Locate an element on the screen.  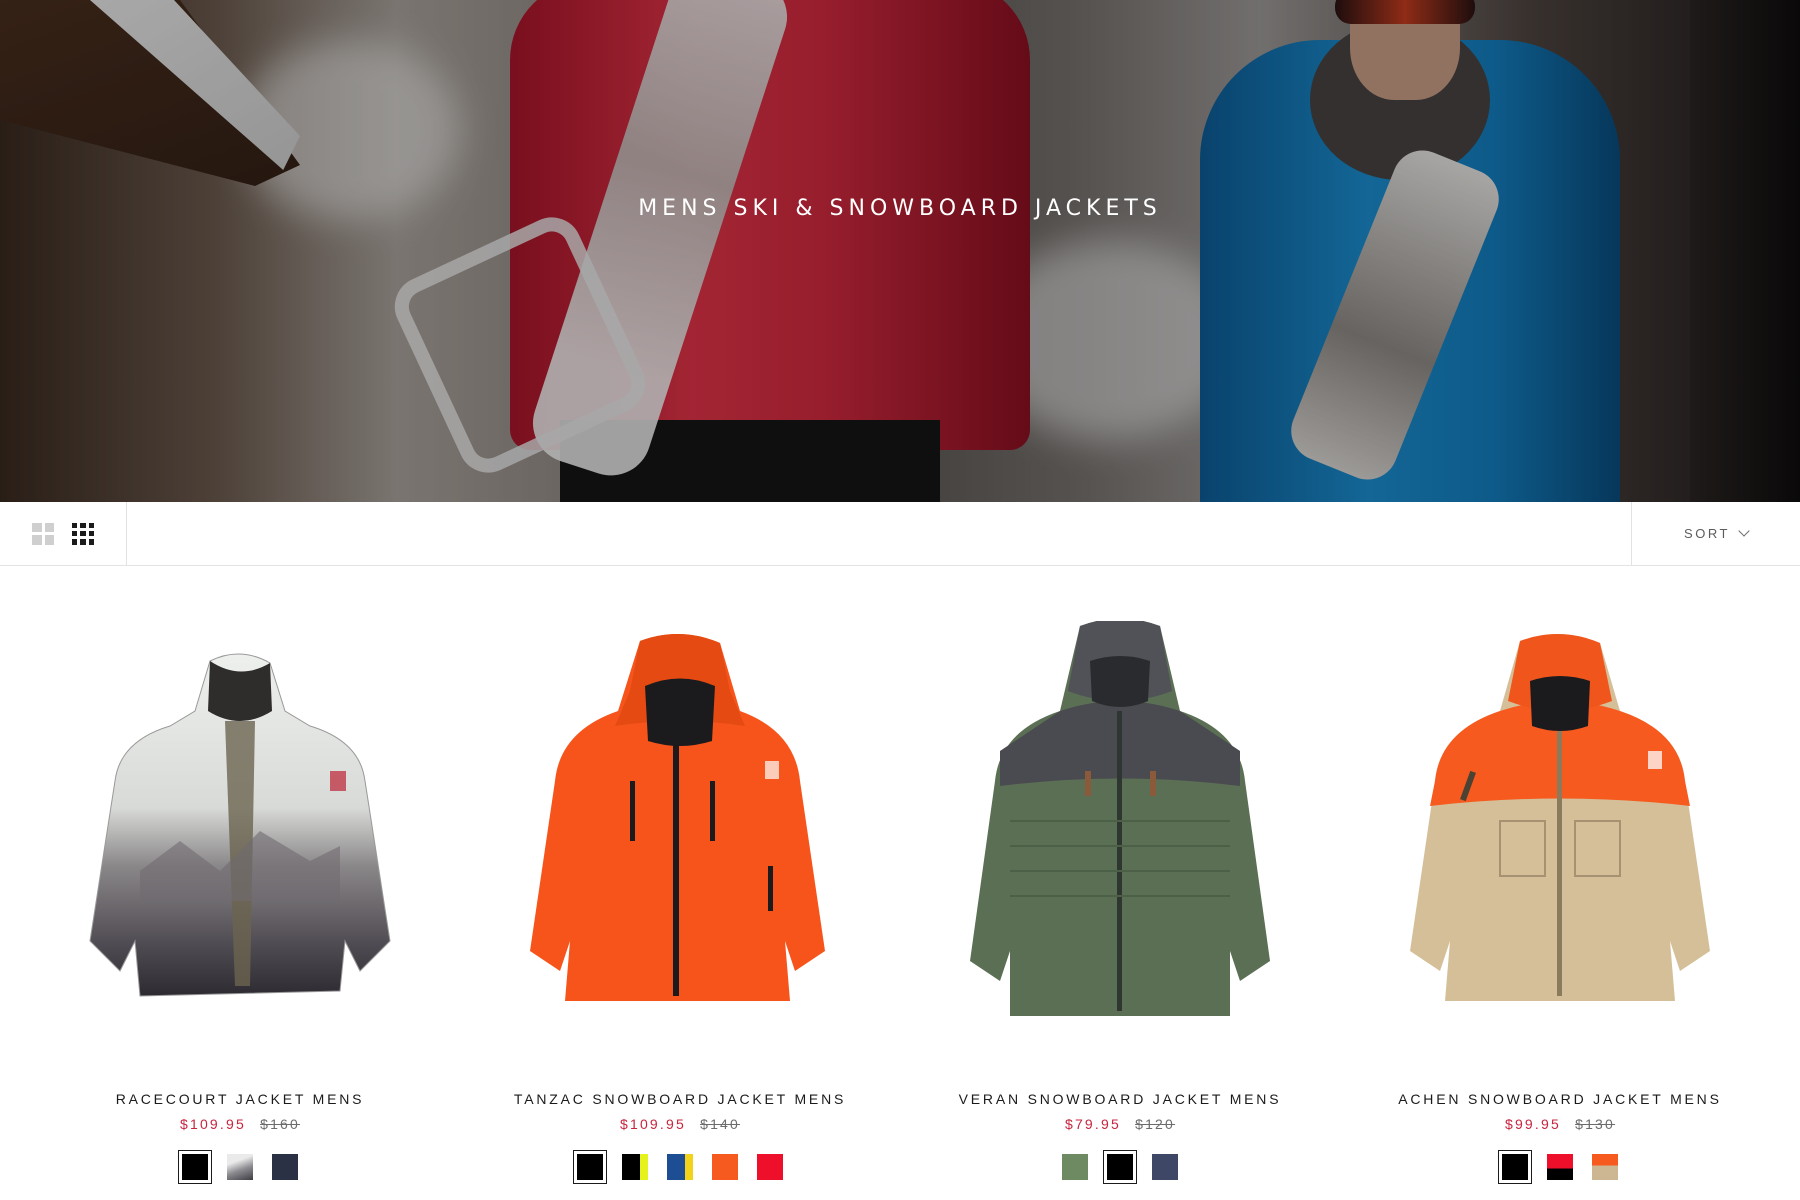
swatch-blue-yellow is located at coordinates (680, 1167).